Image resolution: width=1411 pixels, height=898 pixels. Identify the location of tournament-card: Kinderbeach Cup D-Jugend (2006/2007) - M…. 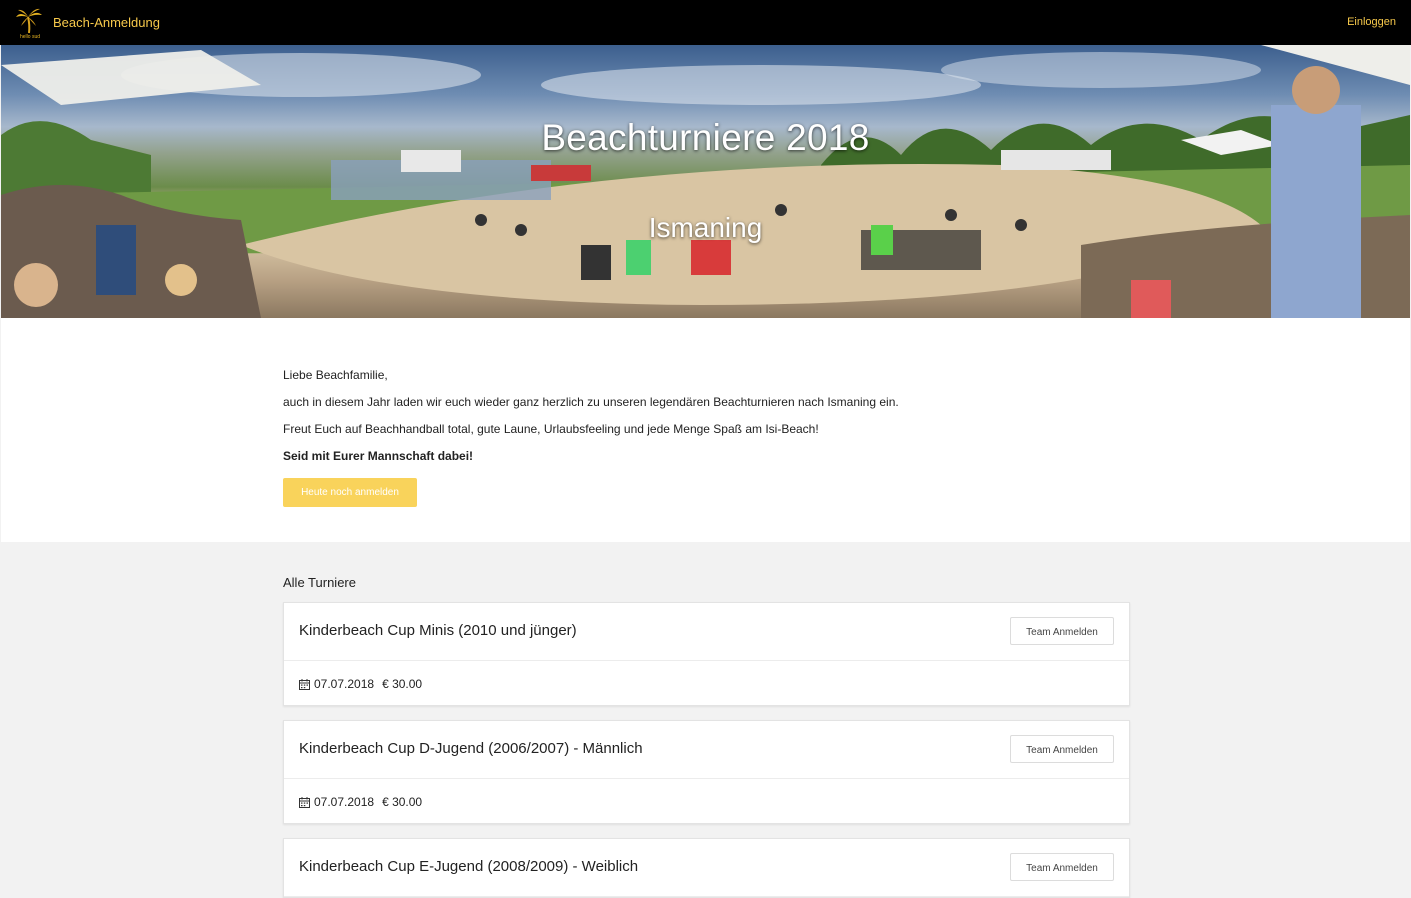
(706, 772).